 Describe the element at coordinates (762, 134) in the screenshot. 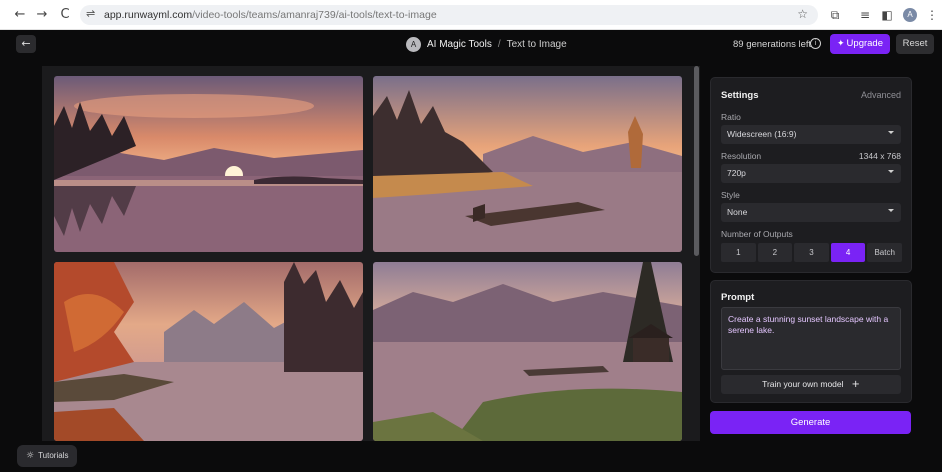

I see `ratio-value: Widescreen (16:9)` at that location.